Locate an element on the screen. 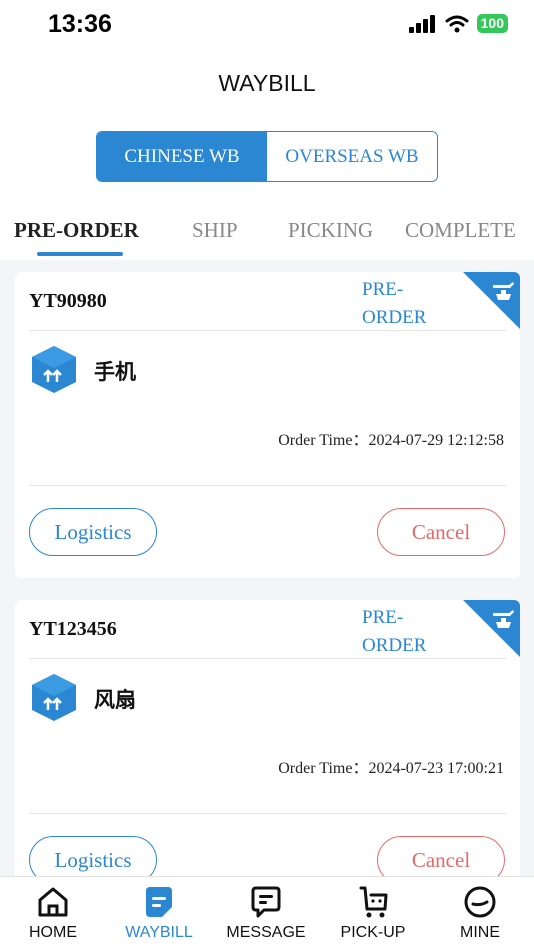 The height and width of the screenshot is (951, 534). tabbar-pickup: PICK-UP is located at coordinates (373, 914).